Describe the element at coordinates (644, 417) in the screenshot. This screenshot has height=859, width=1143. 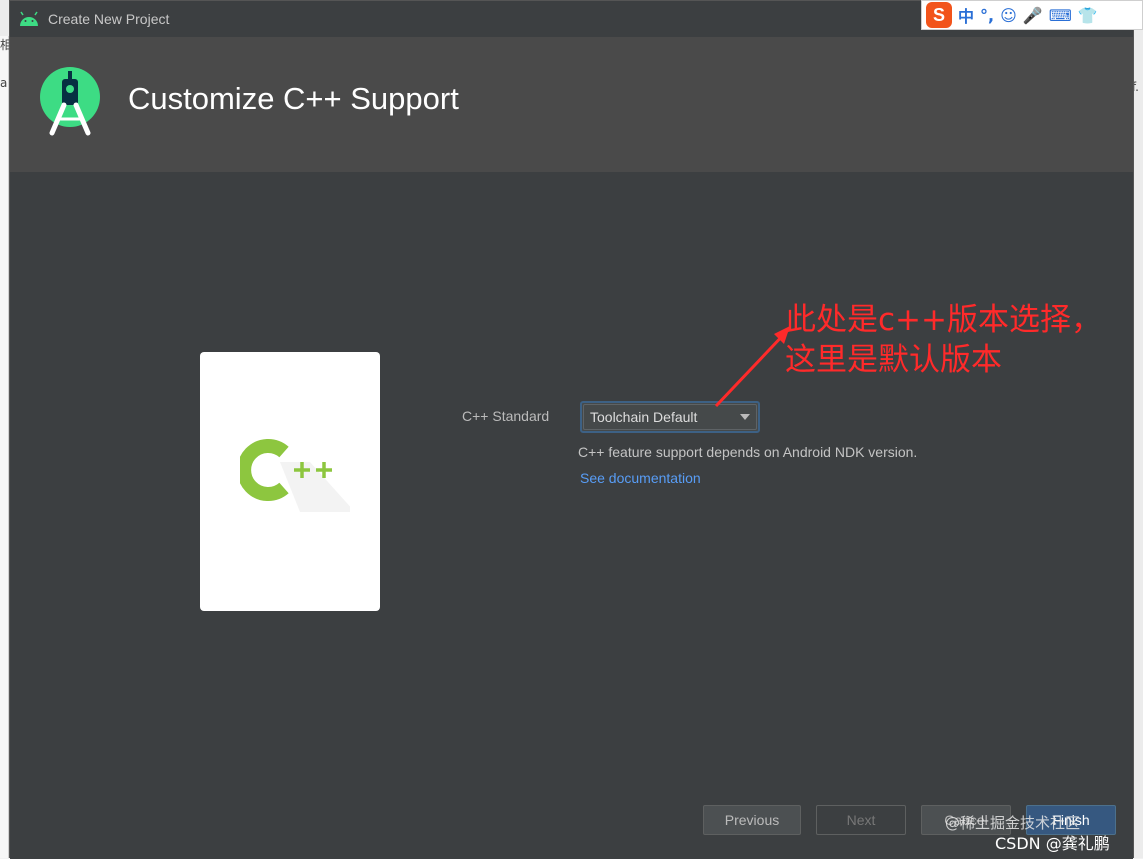
I see `cpp-standard-value: Toolchain Default` at that location.